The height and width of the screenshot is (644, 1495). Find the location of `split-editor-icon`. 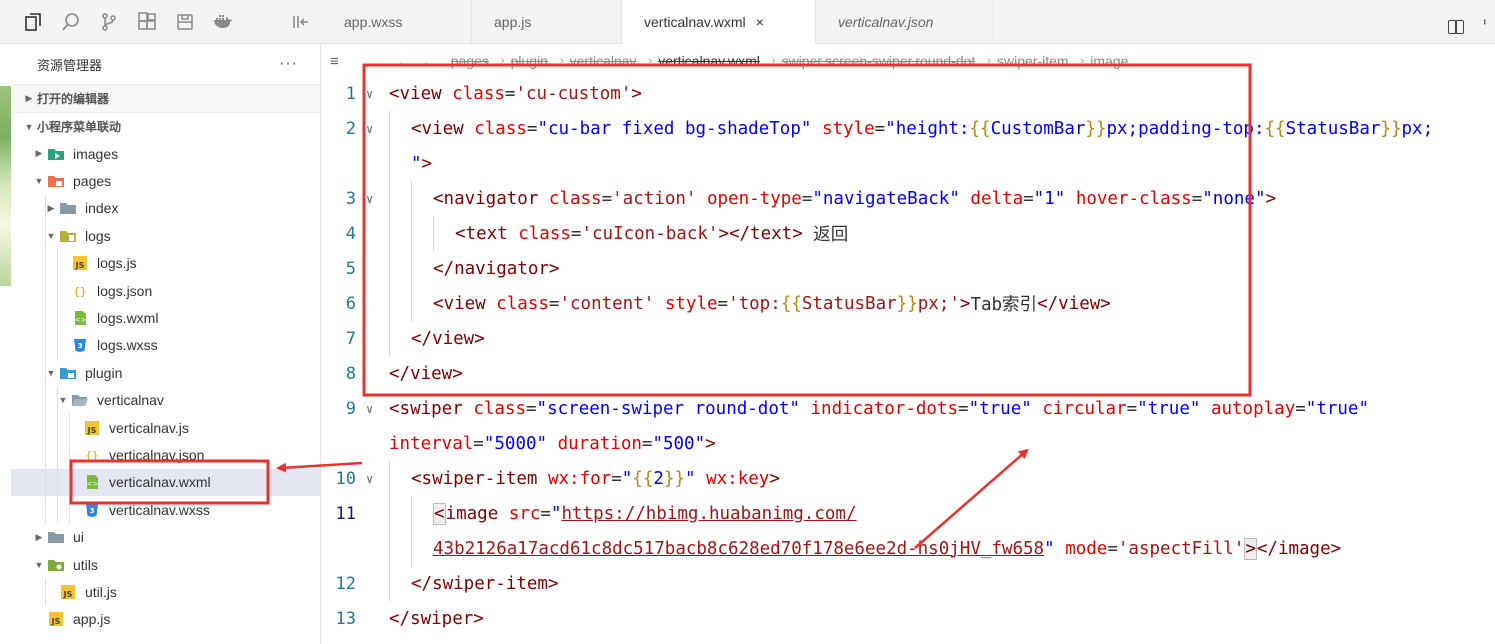

split-editor-icon is located at coordinates (1456, 27).